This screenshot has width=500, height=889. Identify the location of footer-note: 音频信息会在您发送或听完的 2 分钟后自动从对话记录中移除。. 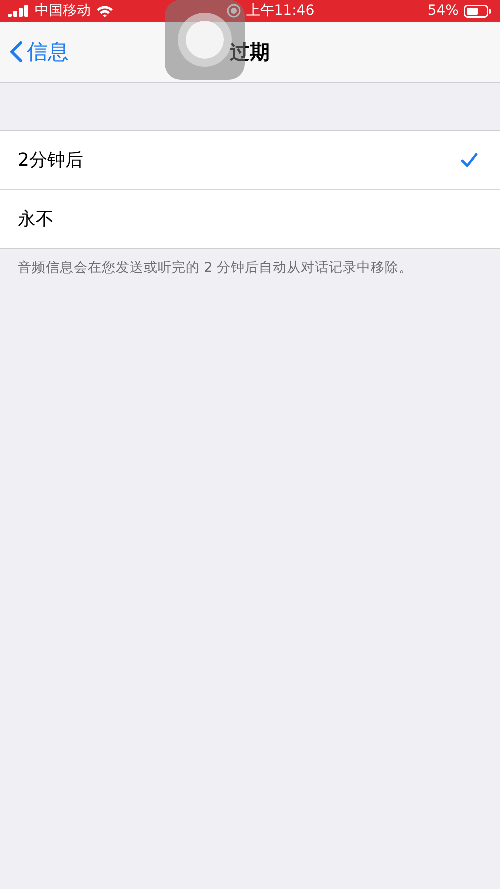
(215, 268).